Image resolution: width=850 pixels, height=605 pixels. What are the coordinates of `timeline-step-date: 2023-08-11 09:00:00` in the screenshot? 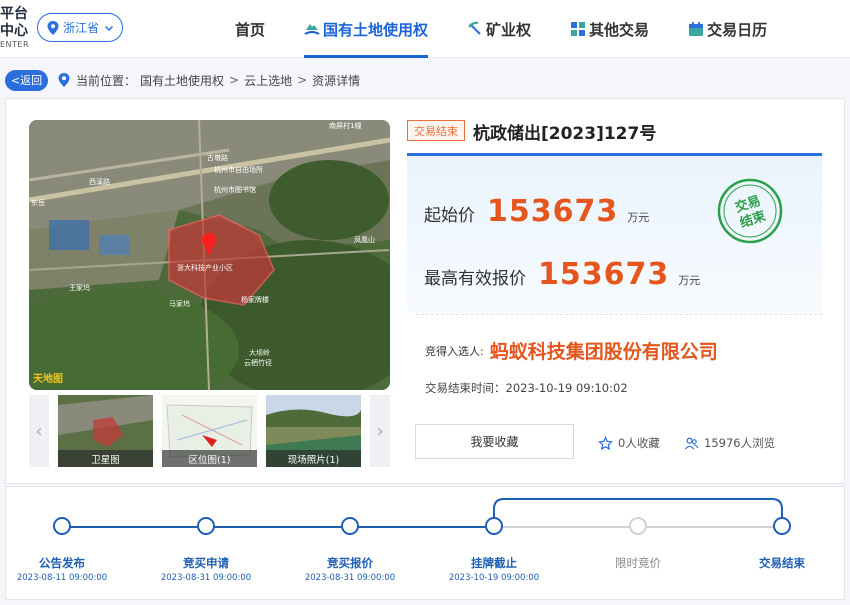 It's located at (62, 578).